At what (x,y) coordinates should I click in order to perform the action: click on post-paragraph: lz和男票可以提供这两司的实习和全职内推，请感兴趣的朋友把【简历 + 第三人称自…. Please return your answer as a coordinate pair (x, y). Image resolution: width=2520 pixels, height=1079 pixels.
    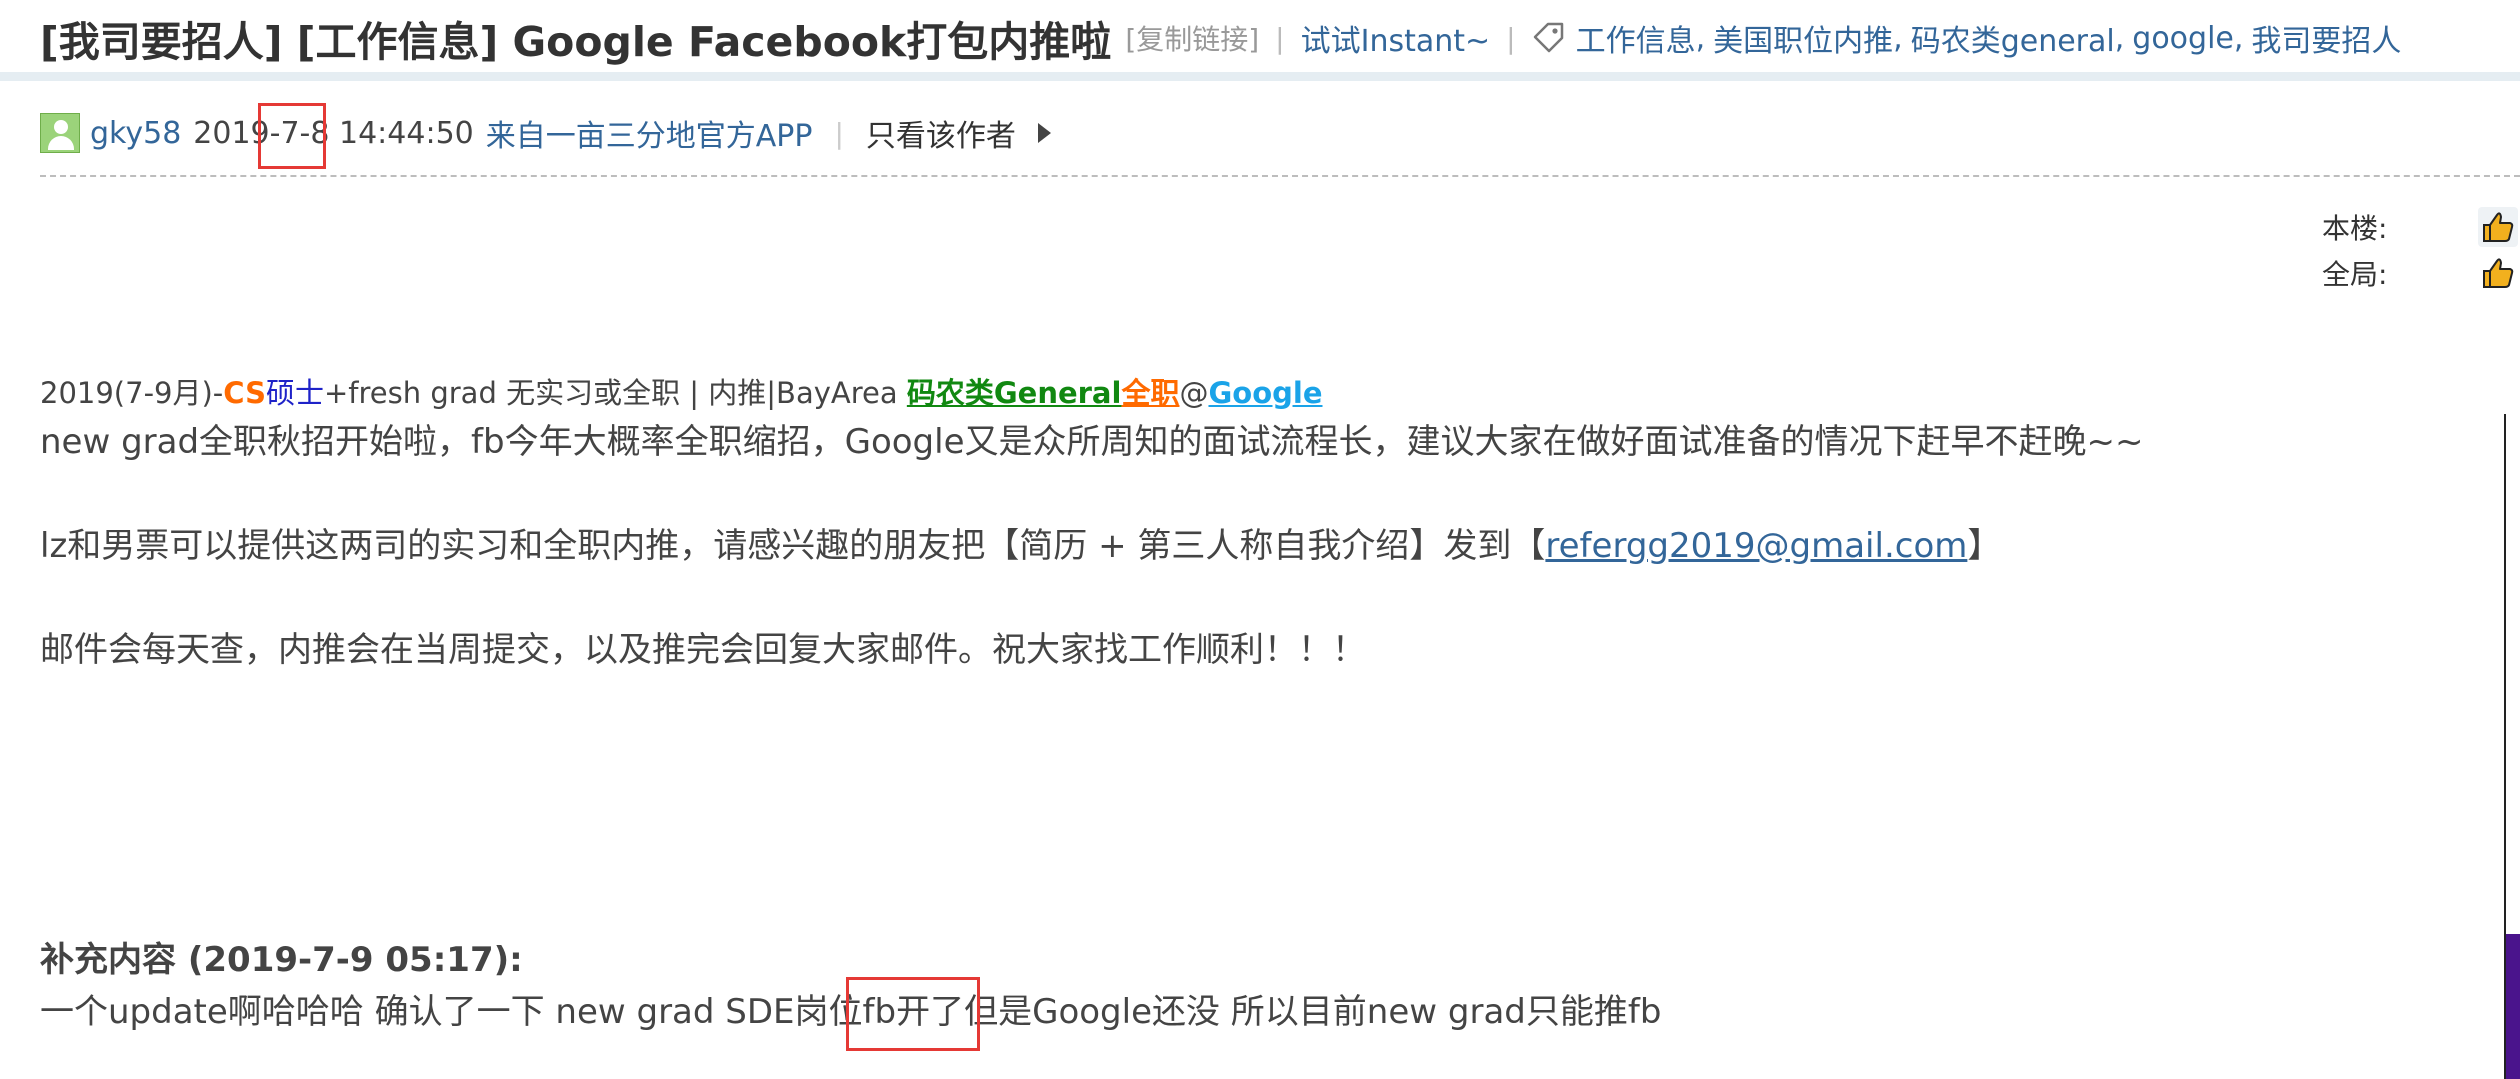
    Looking at the image, I should click on (1021, 546).